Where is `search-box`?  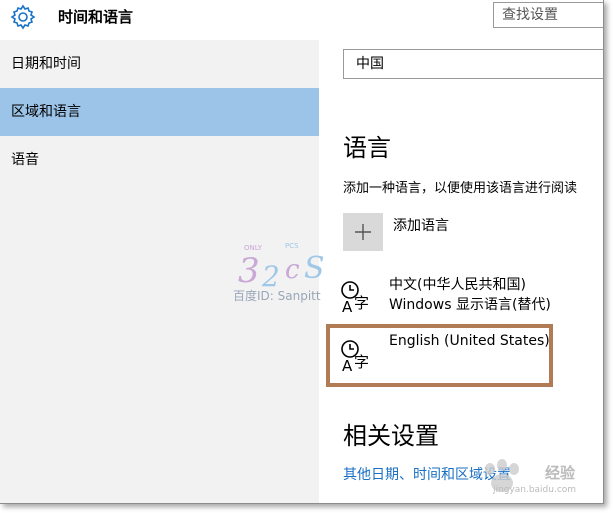
search-box is located at coordinates (548, 15).